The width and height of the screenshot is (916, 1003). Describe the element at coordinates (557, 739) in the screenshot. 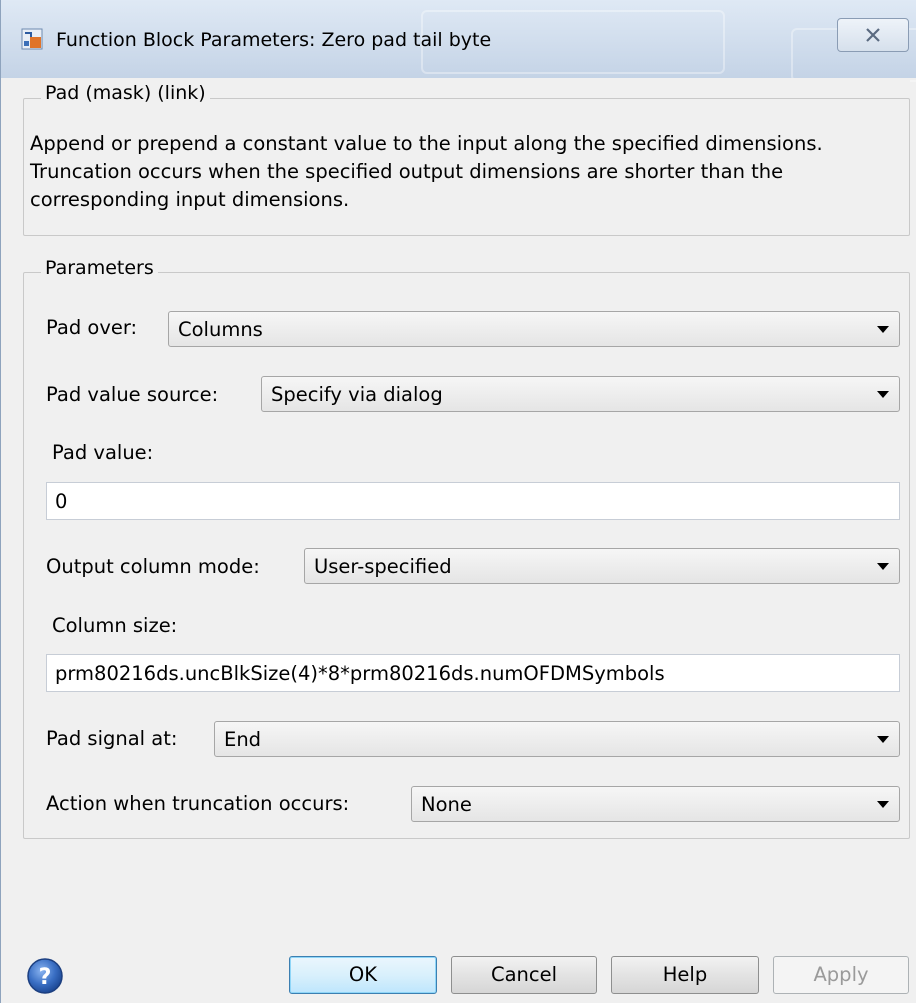

I see `pad-signal-at-dropdown: End` at that location.